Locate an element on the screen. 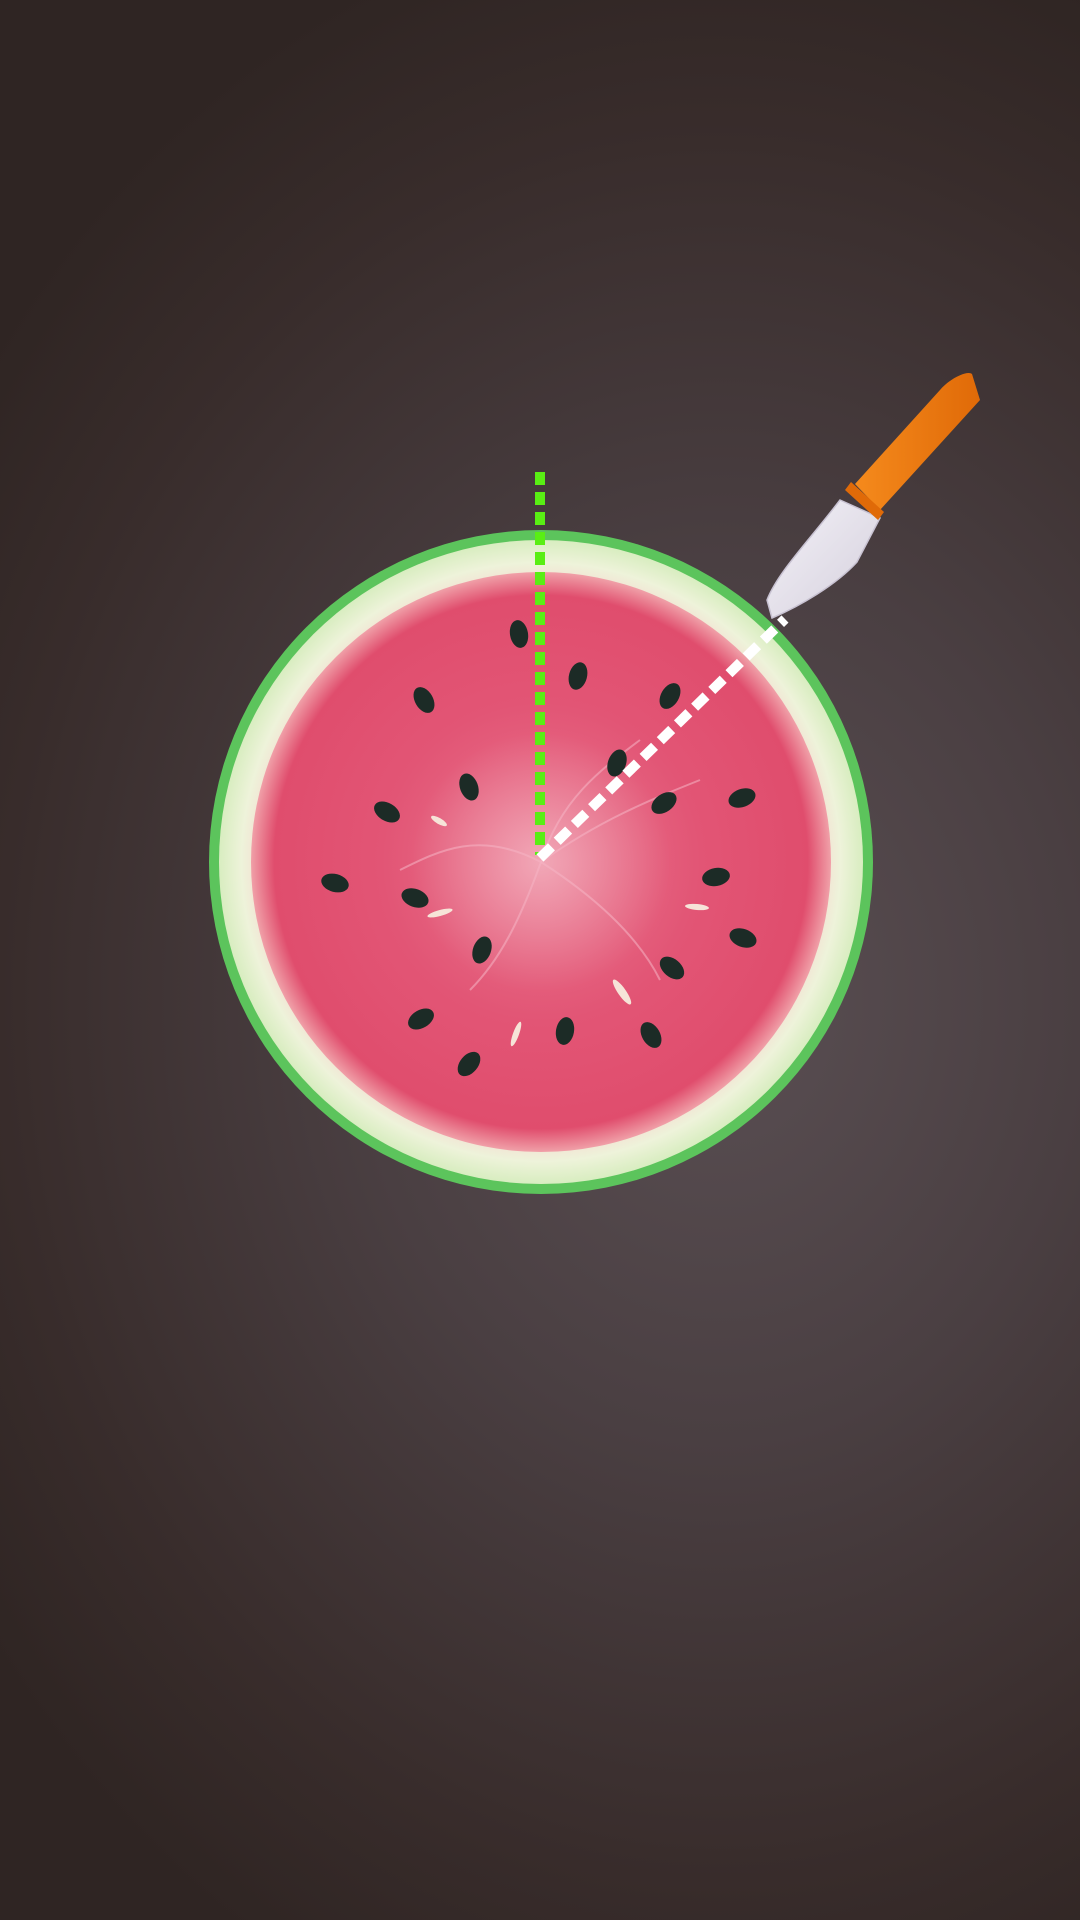 Image resolution: width=1080 pixels, height=1920 pixels. knife-blade is located at coordinates (824, 559).